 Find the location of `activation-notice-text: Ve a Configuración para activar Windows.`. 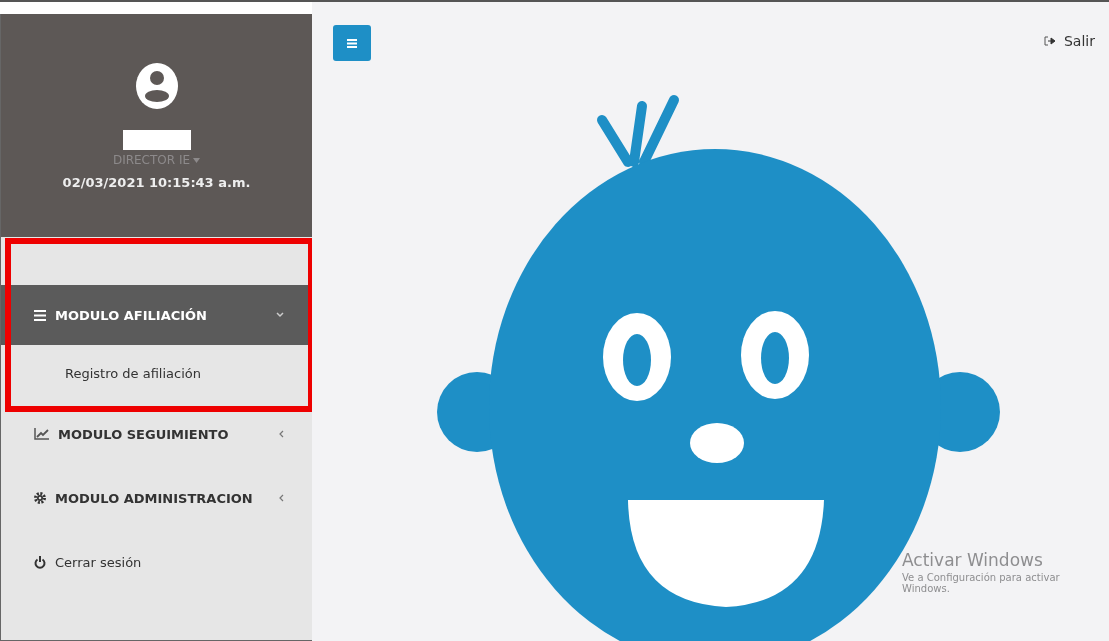

activation-notice-text: Ve a Configuración para activar Windows. is located at coordinates (981, 583).